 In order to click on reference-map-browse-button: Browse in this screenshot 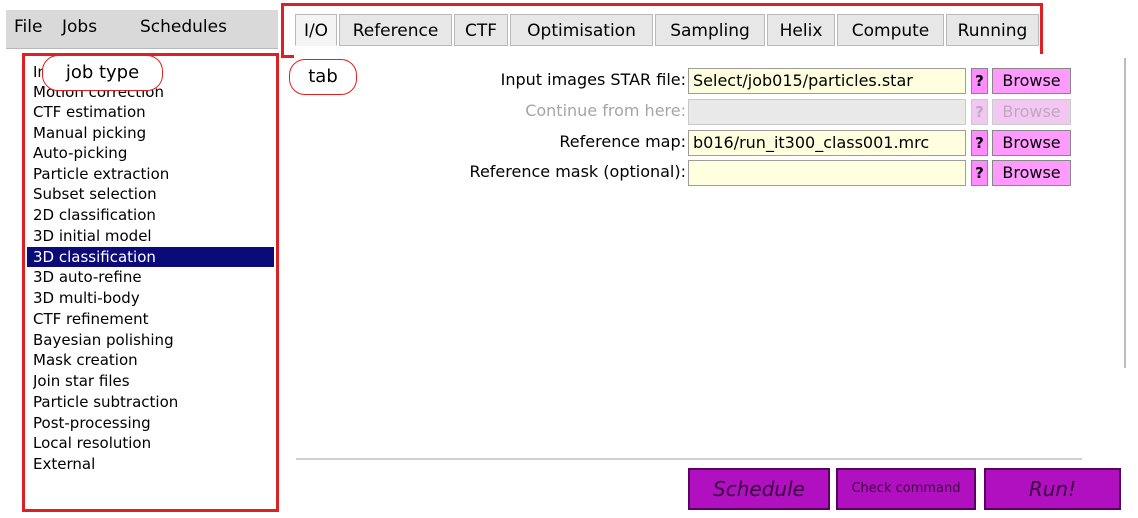, I will do `click(1031, 143)`.